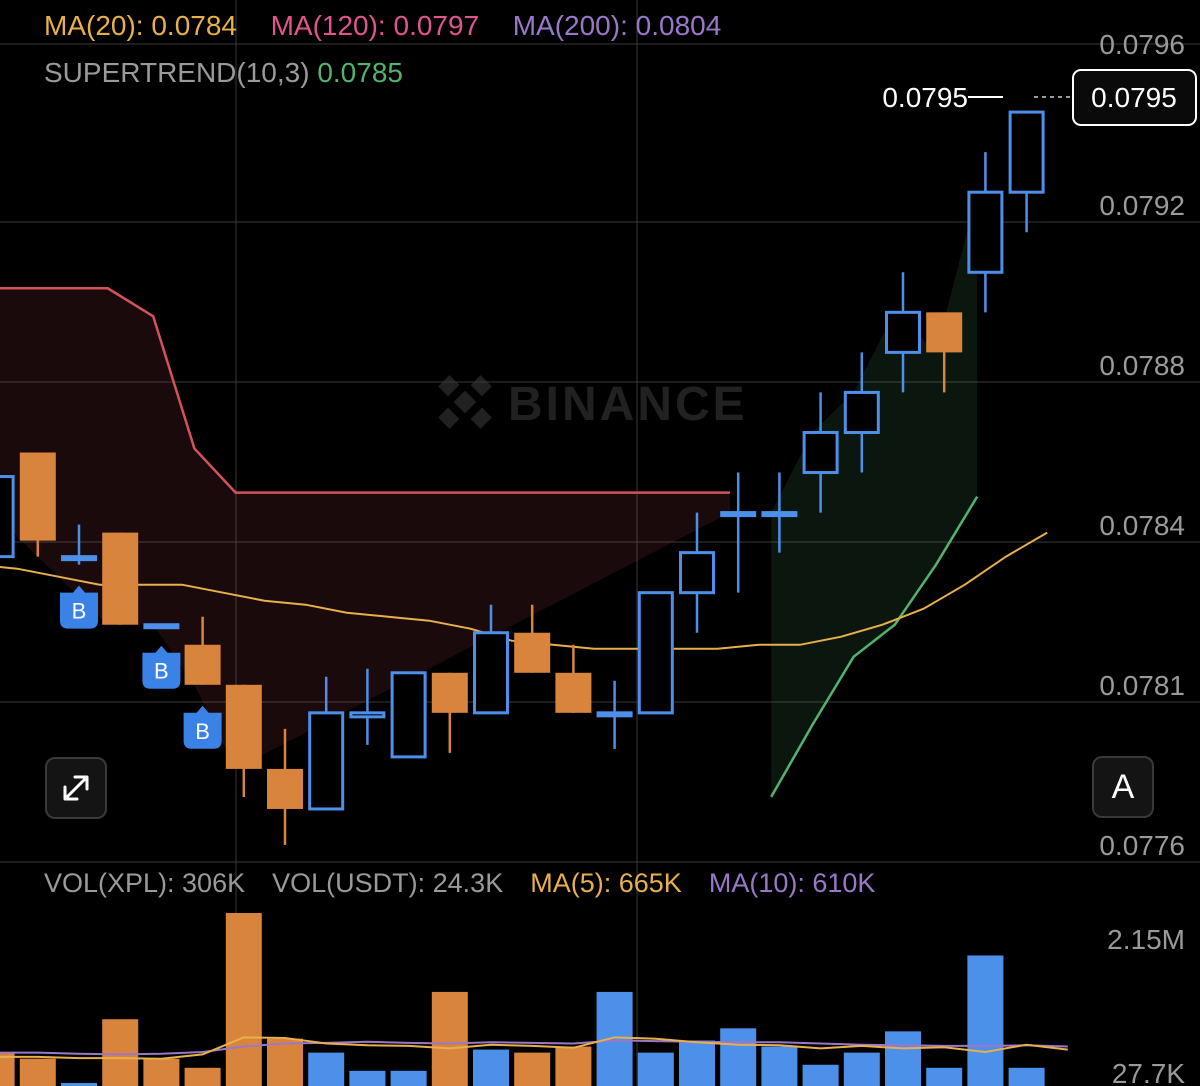  What do you see at coordinates (194, 25) in the screenshot?
I see `ma20-value: 0.0784` at bounding box center [194, 25].